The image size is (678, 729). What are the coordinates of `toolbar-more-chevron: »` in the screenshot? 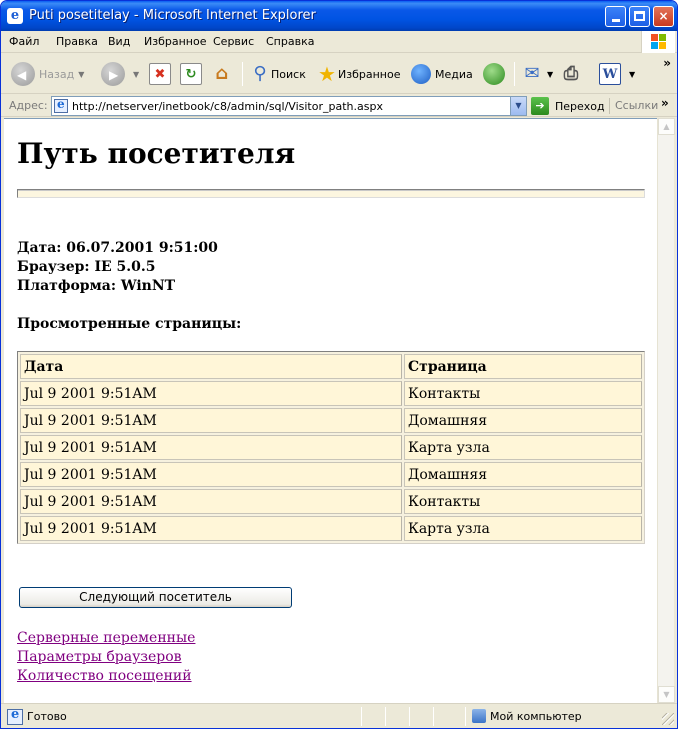 It's located at (667, 63).